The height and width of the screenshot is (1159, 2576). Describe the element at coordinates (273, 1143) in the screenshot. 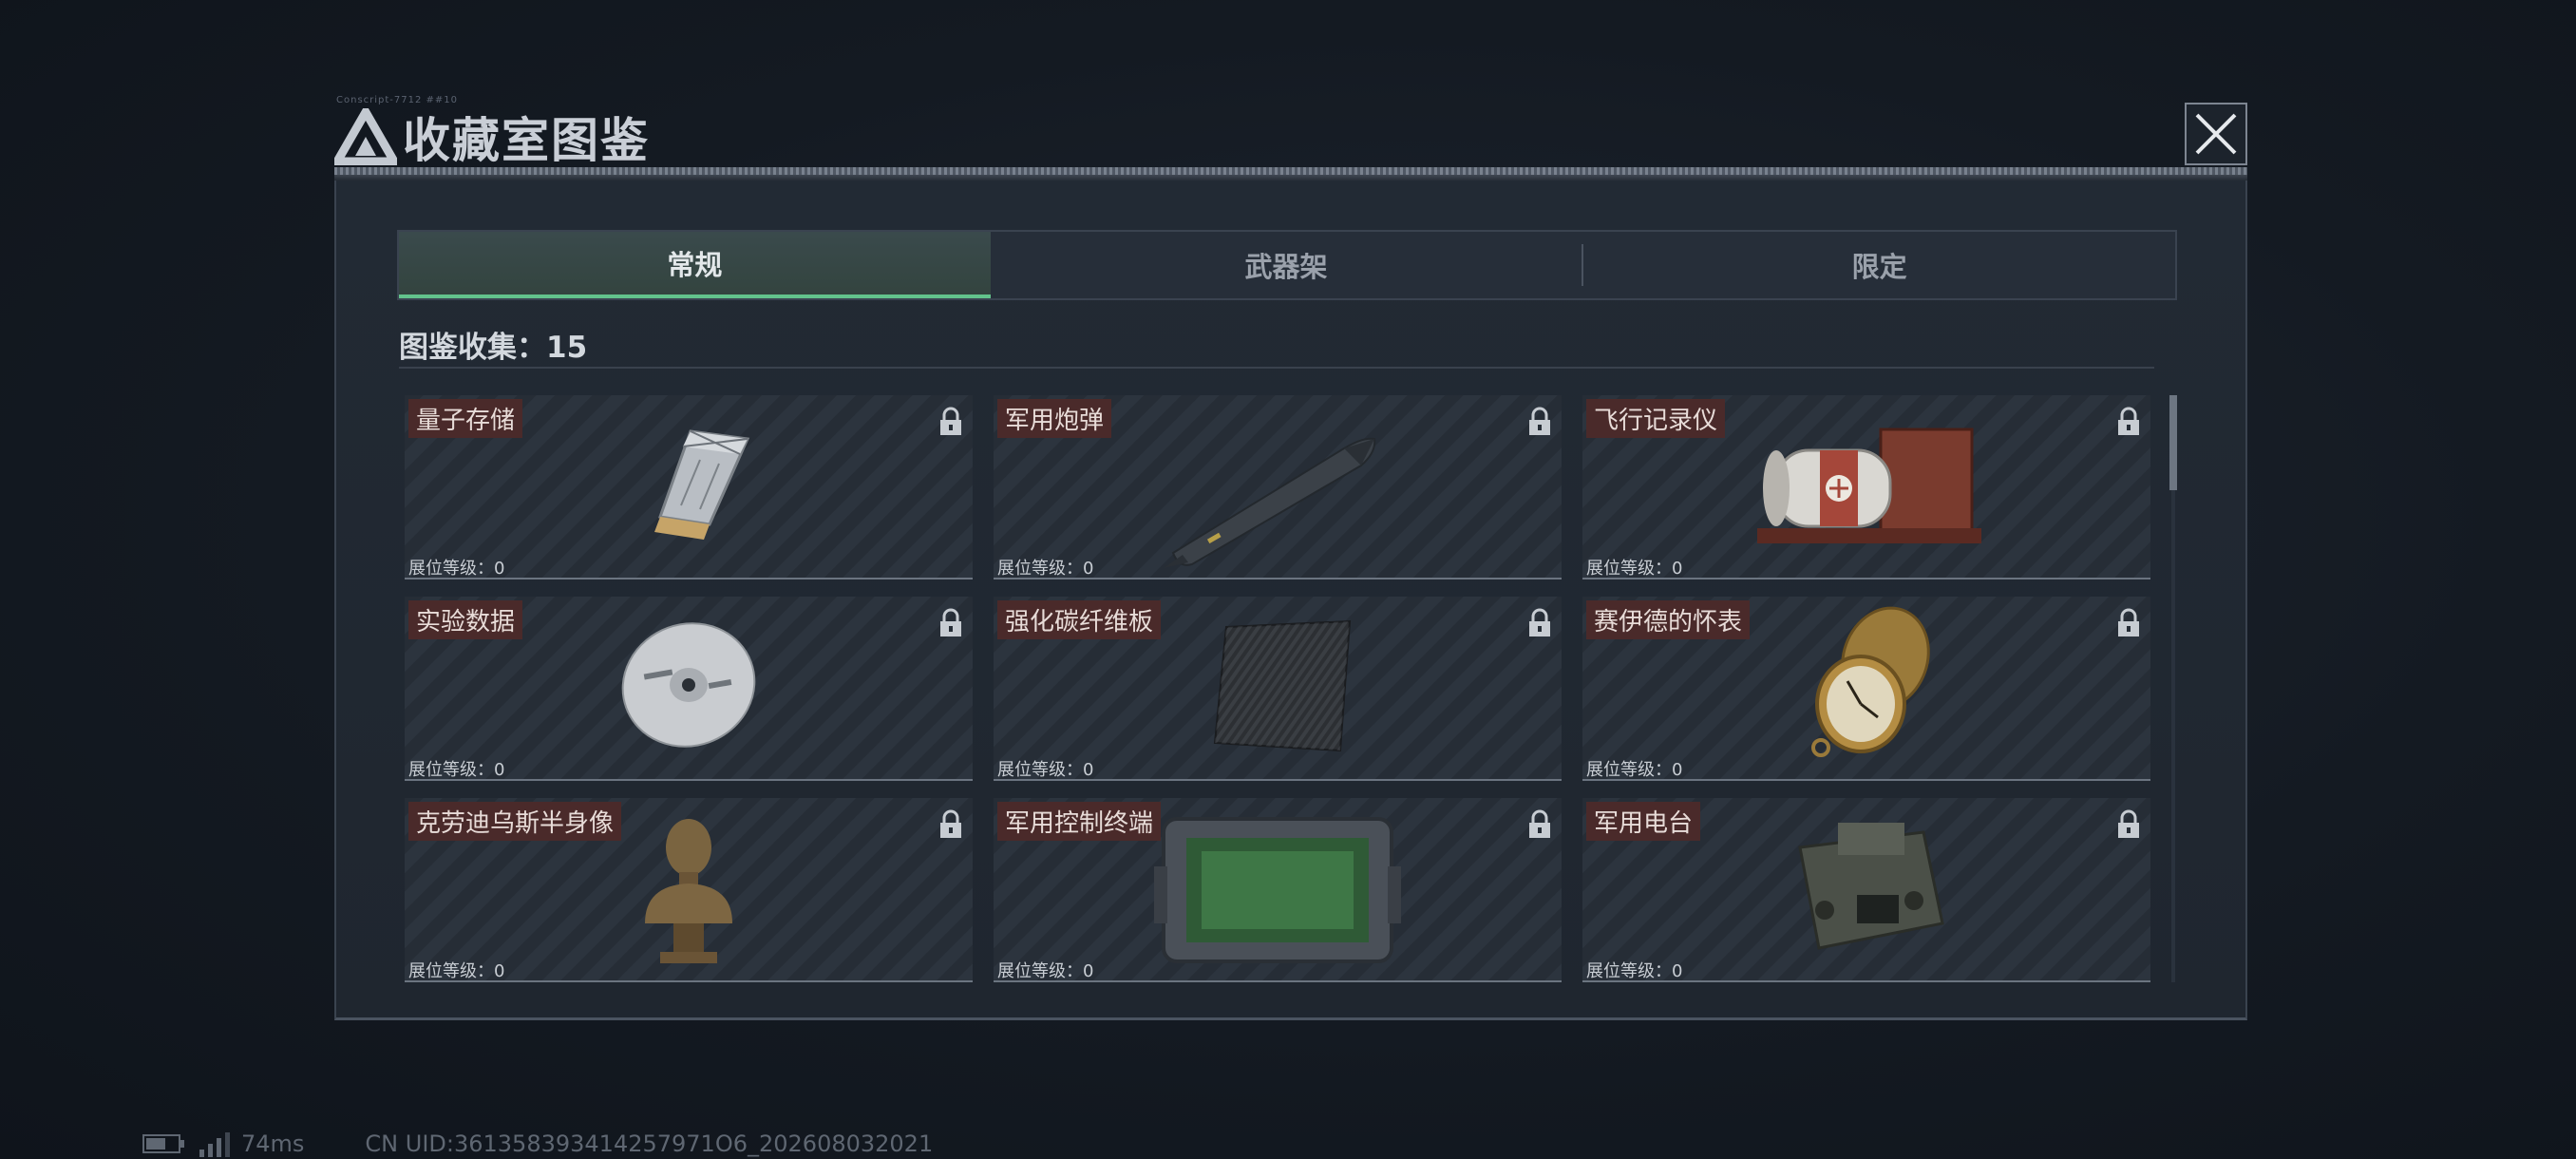

I see `ping-value: 74ms` at that location.